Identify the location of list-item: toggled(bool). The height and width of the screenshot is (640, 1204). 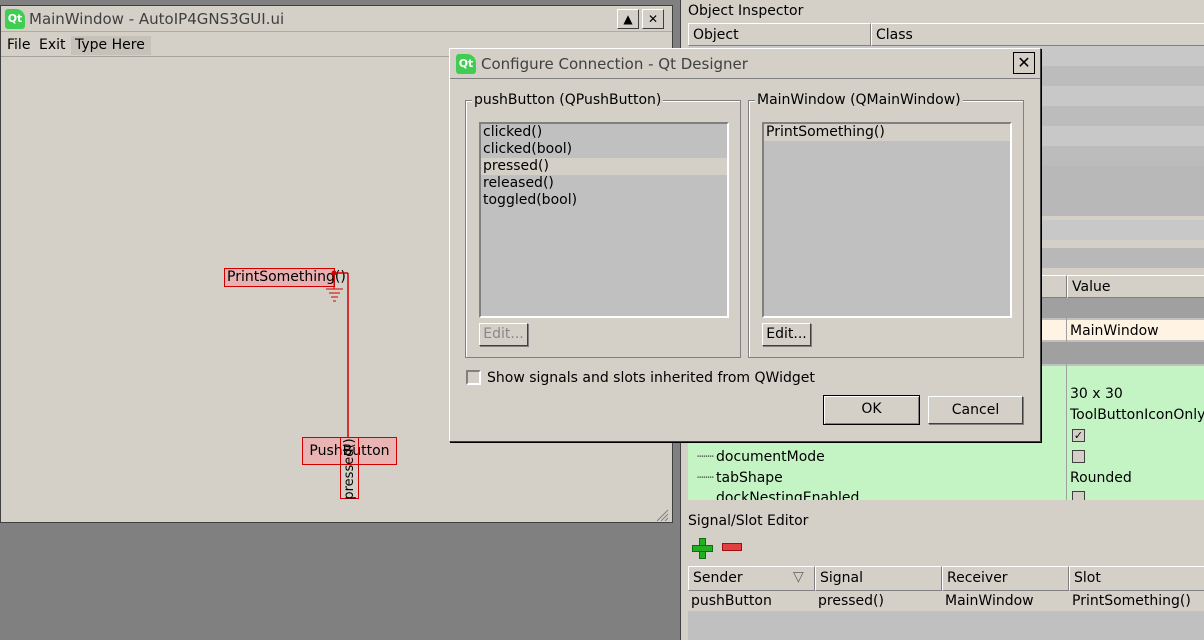
(604, 200).